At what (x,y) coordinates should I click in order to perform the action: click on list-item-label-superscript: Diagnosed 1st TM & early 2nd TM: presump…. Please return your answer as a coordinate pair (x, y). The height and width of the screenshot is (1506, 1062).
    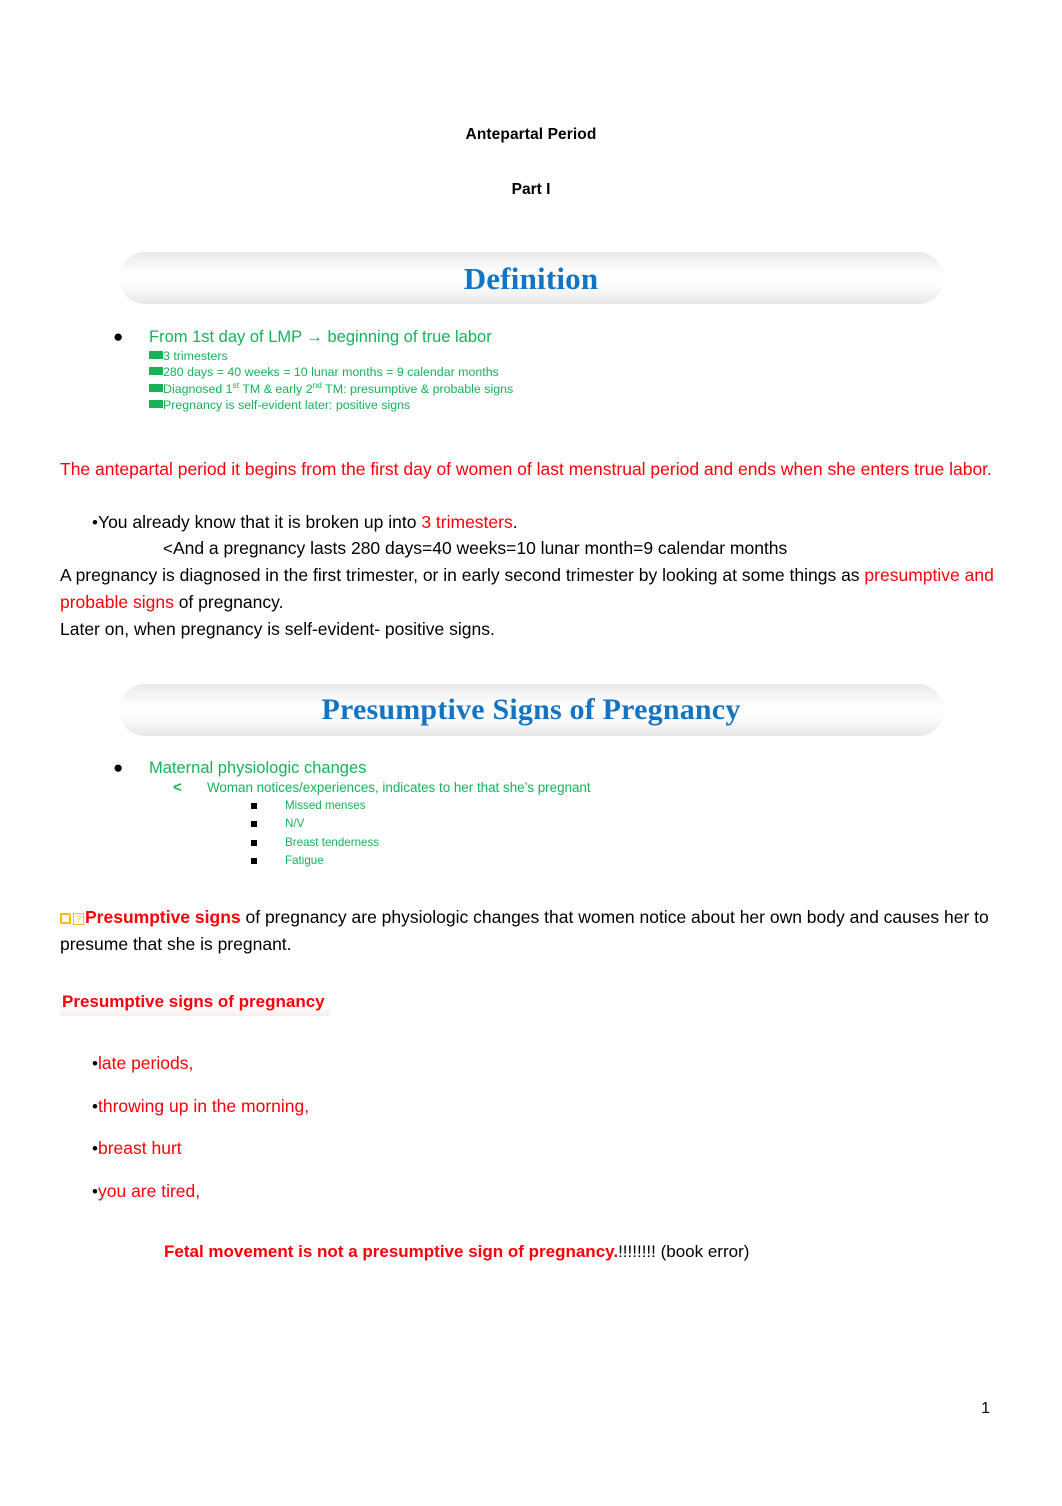
    Looking at the image, I should click on (338, 387).